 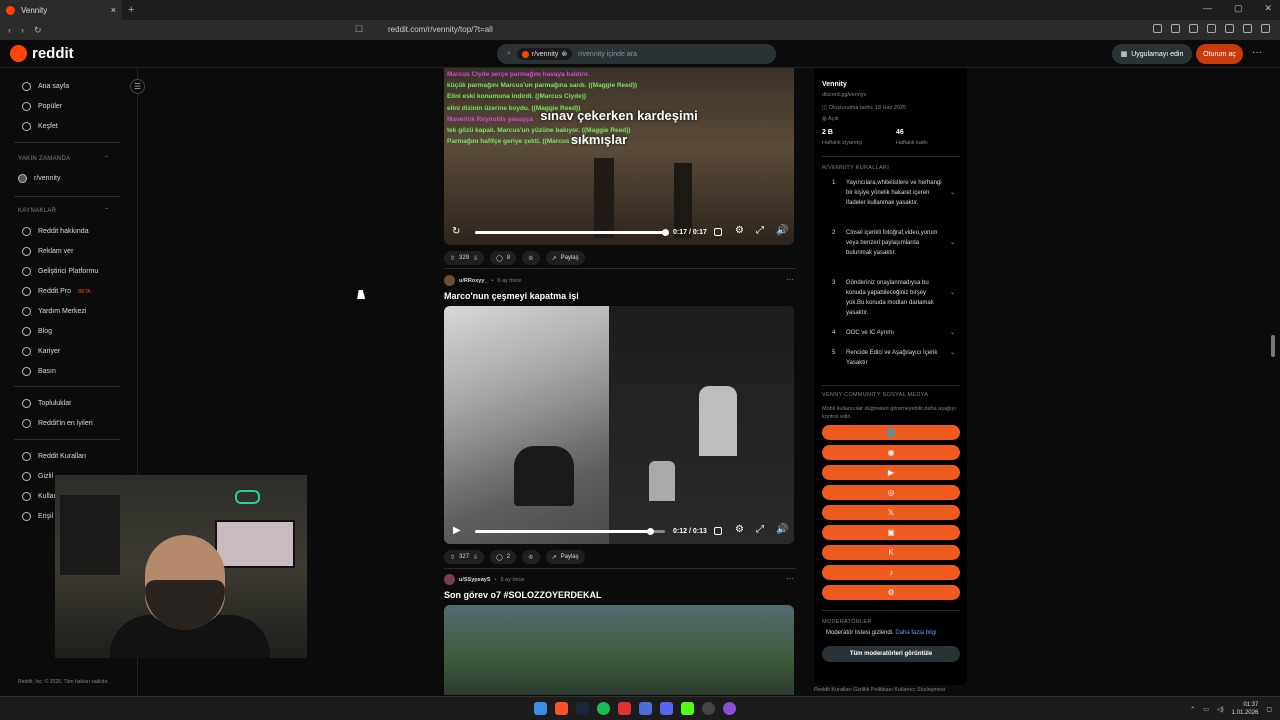 I want to click on forward-icon: ›, so click(x=22, y=30).